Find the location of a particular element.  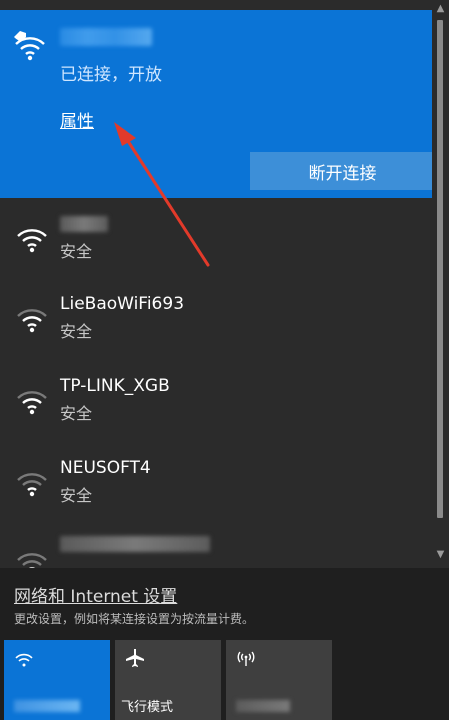

connection-status: 已连接，开放 is located at coordinates (111, 75).